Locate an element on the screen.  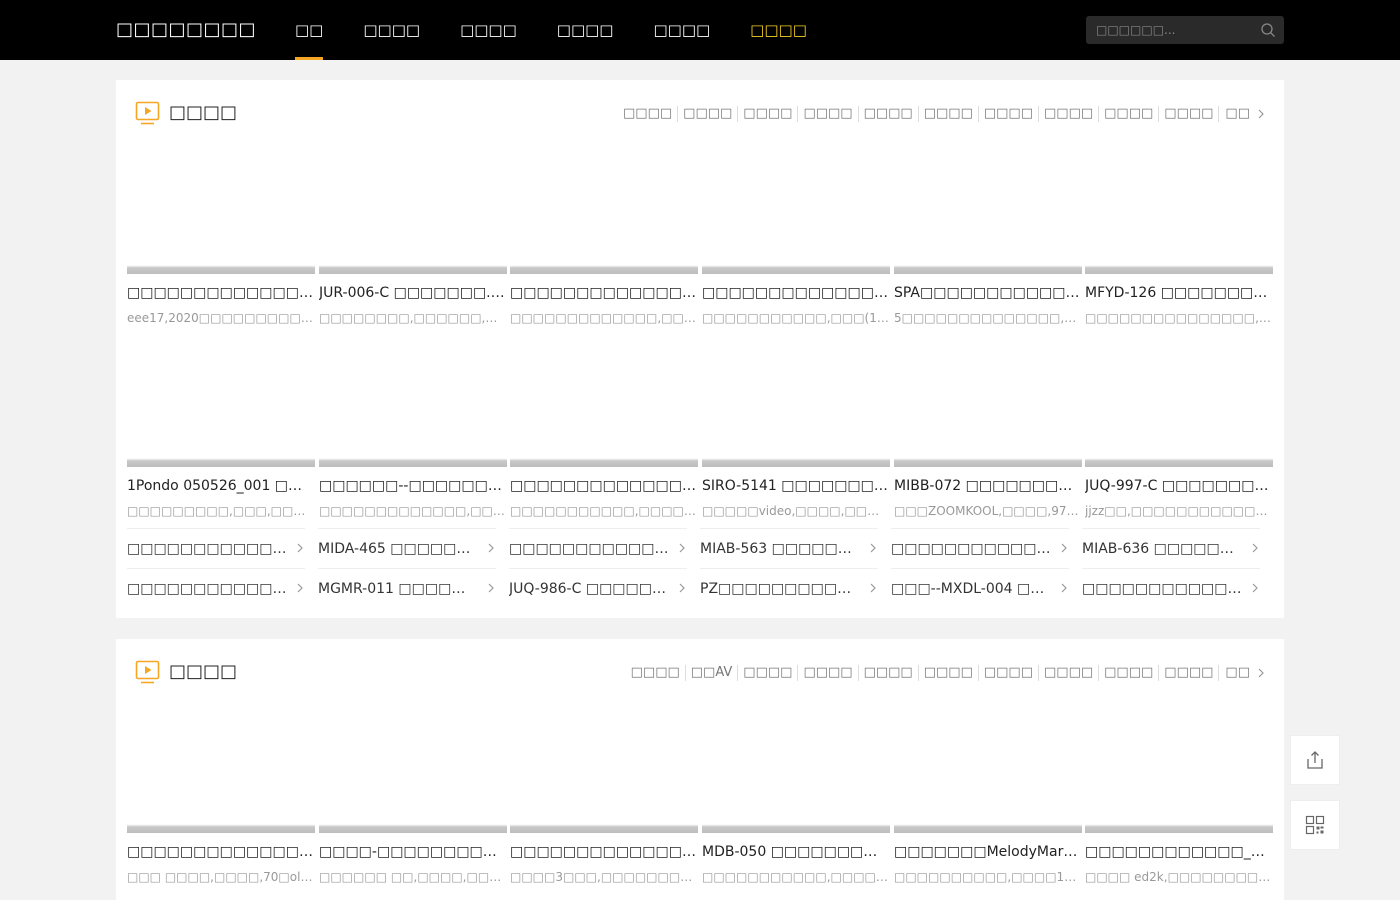
nav-item-5: □□□□ is located at coordinates (681, 30).